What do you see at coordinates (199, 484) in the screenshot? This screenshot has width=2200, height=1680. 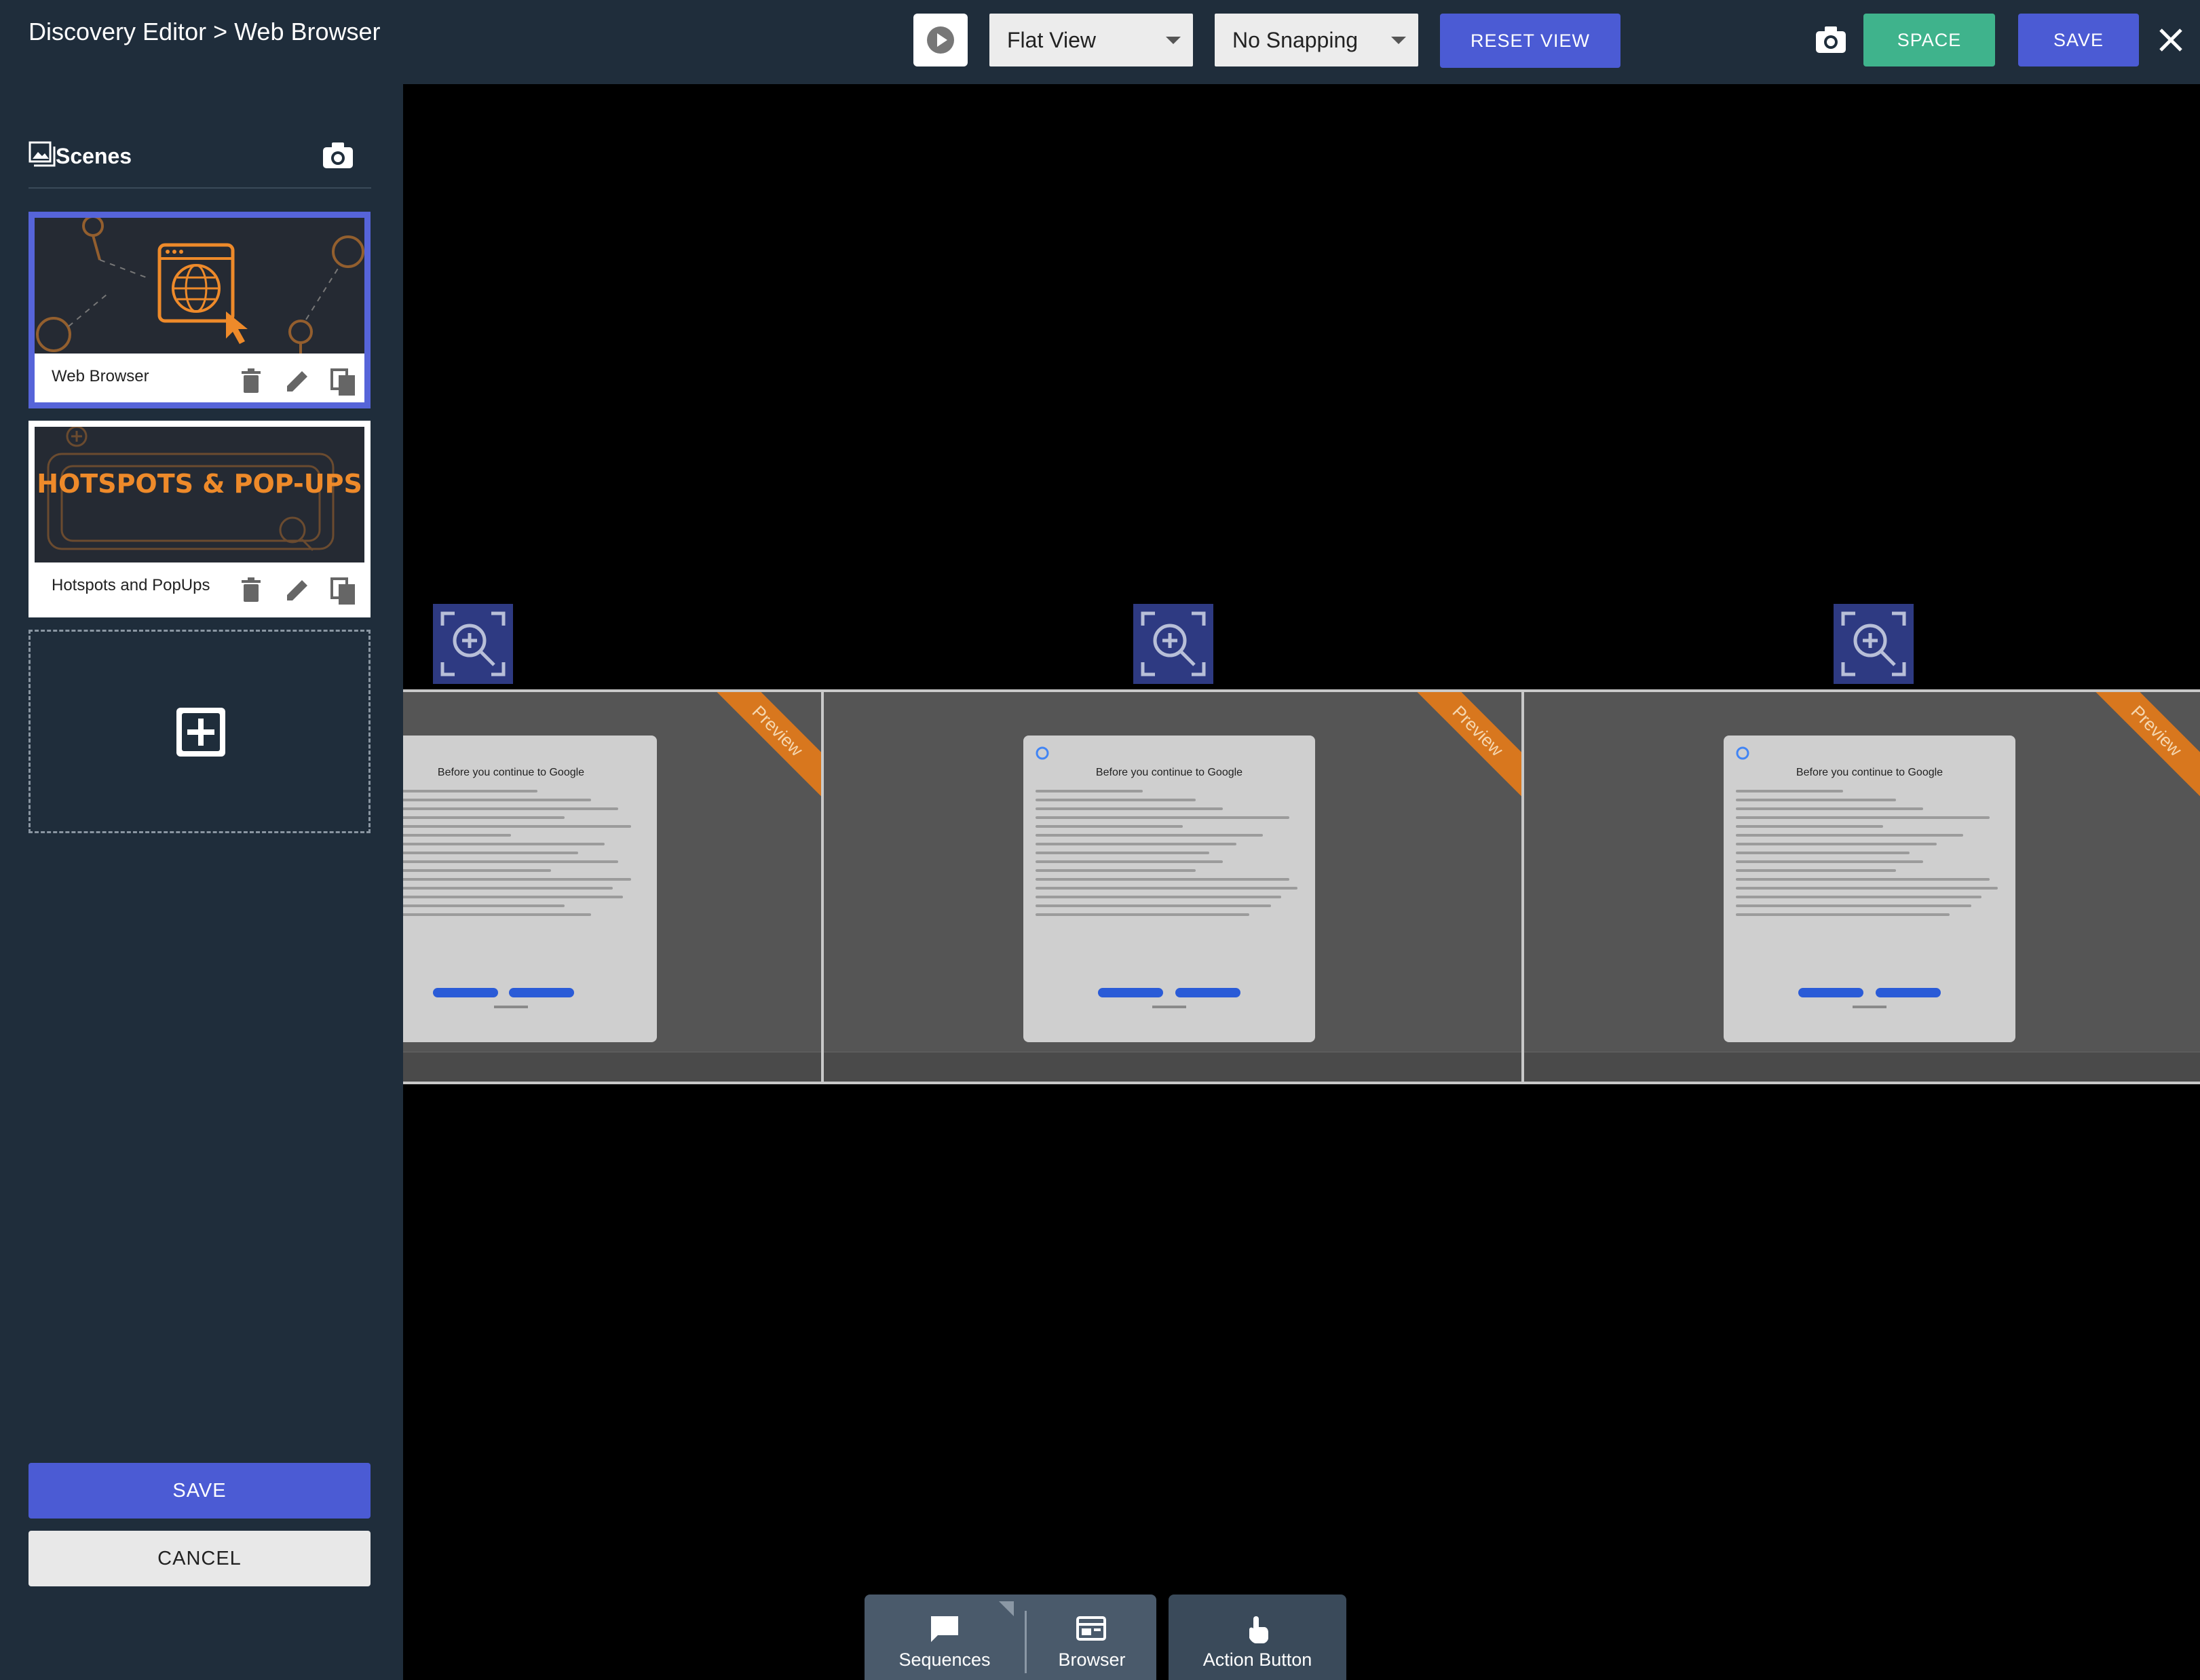 I see `hotspots-thumb-text: HOTSPOTS & POP-UPS` at bounding box center [199, 484].